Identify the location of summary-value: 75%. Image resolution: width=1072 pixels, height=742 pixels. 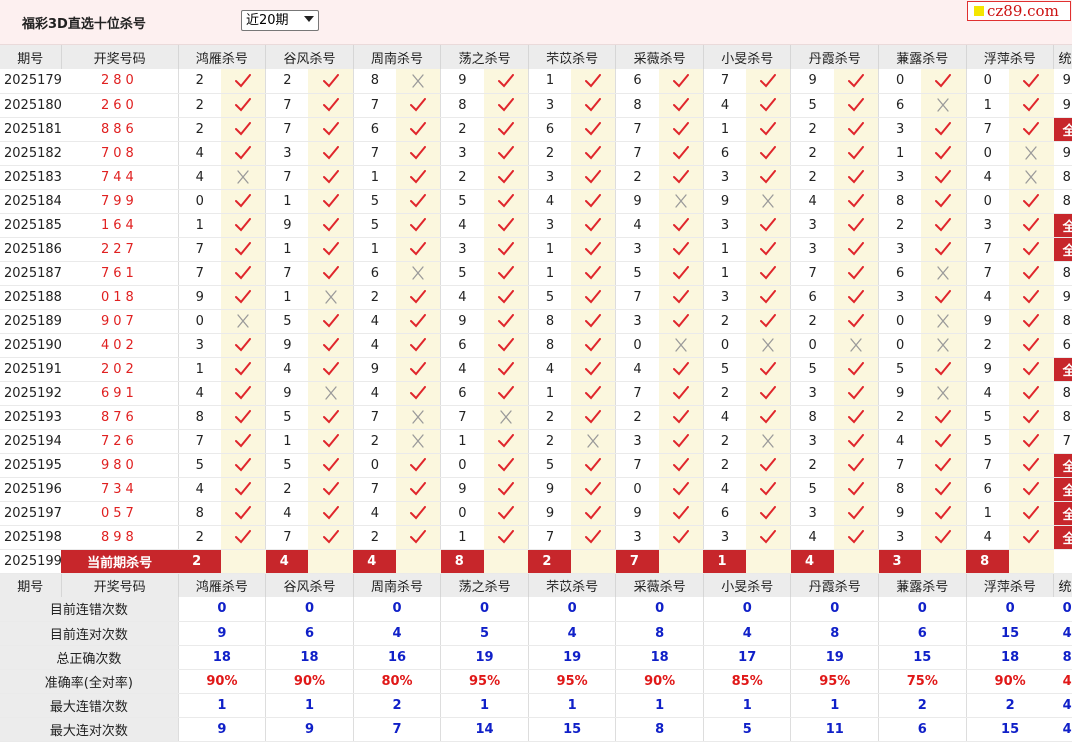
(922, 681).